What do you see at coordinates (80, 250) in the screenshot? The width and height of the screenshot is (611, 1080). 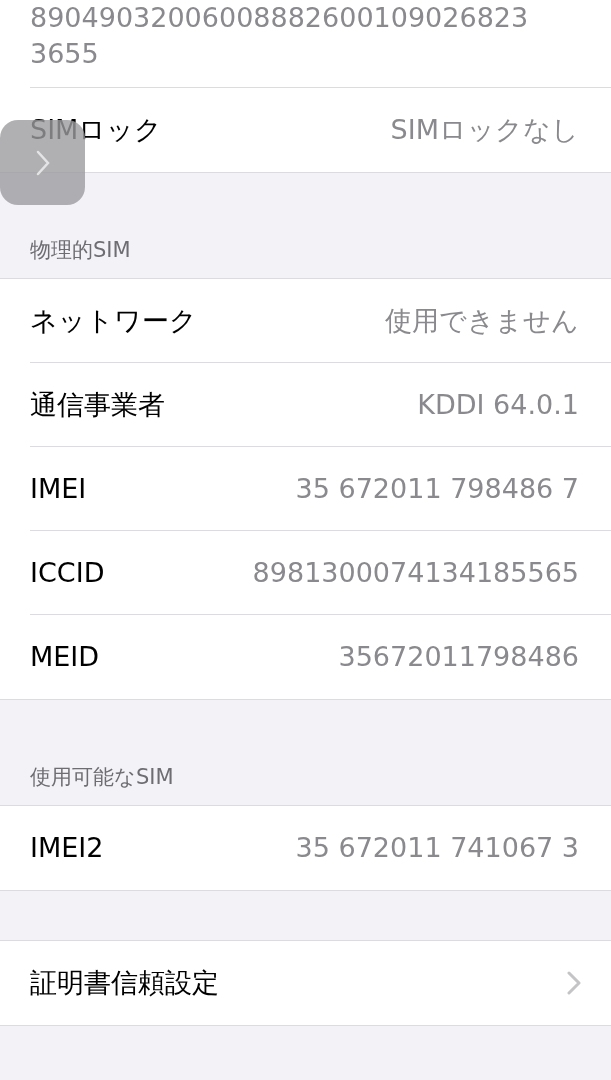 I see `section-header: 物理的SIM` at bounding box center [80, 250].